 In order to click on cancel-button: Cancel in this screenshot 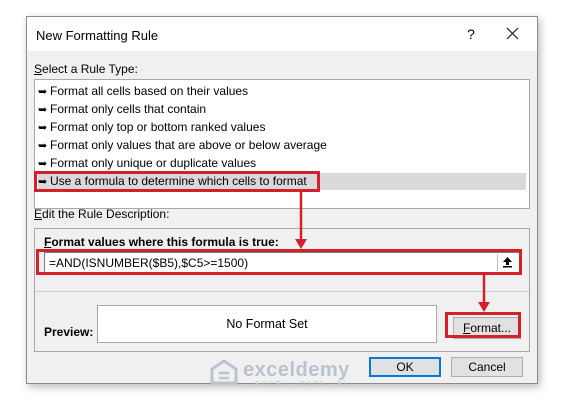, I will do `click(487, 367)`.